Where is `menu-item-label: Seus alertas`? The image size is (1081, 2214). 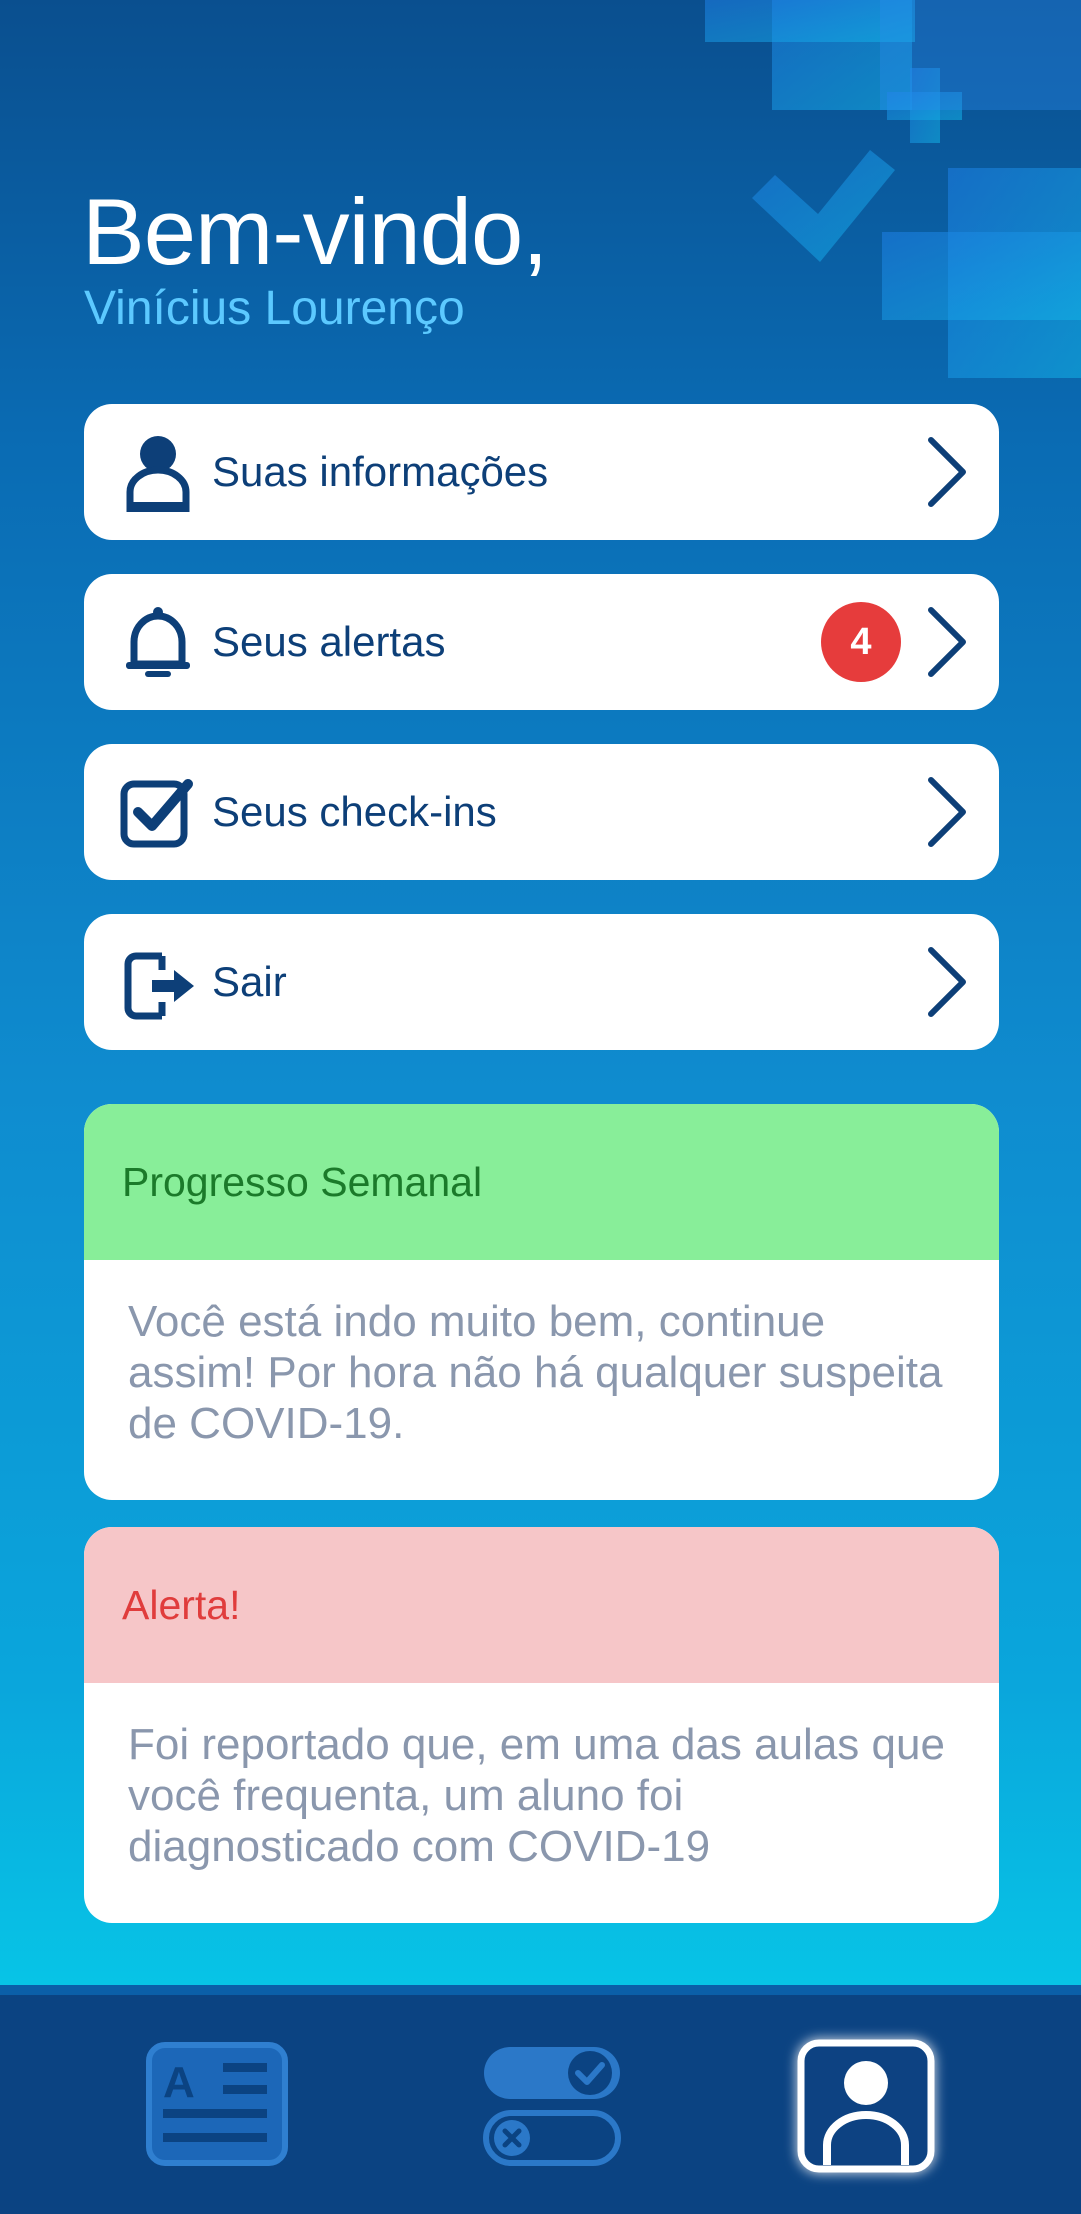
menu-item-label: Seus alertas is located at coordinates (329, 641).